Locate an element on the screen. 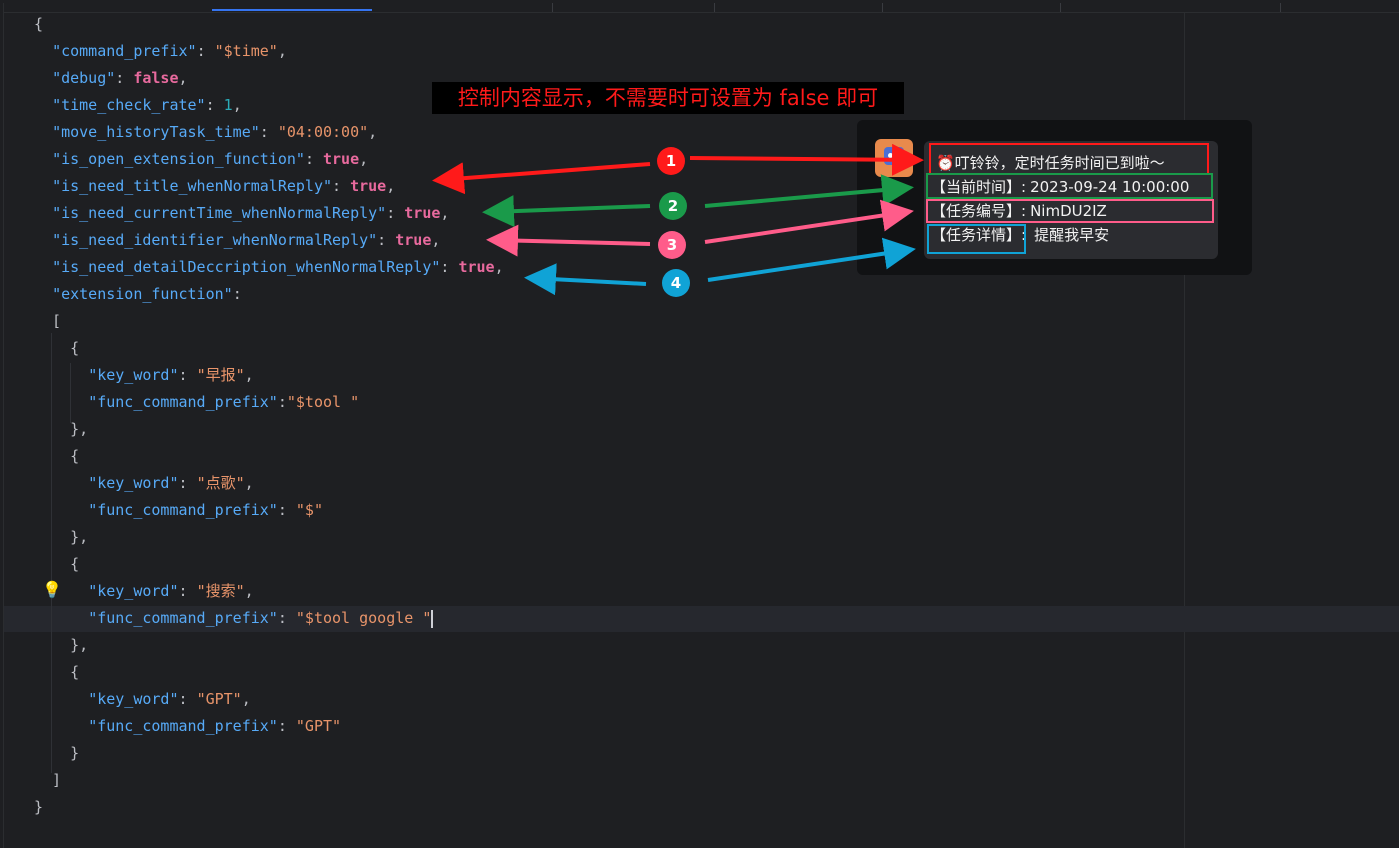 The height and width of the screenshot is (848, 1399). annotation-arrows is located at coordinates (678, 219).